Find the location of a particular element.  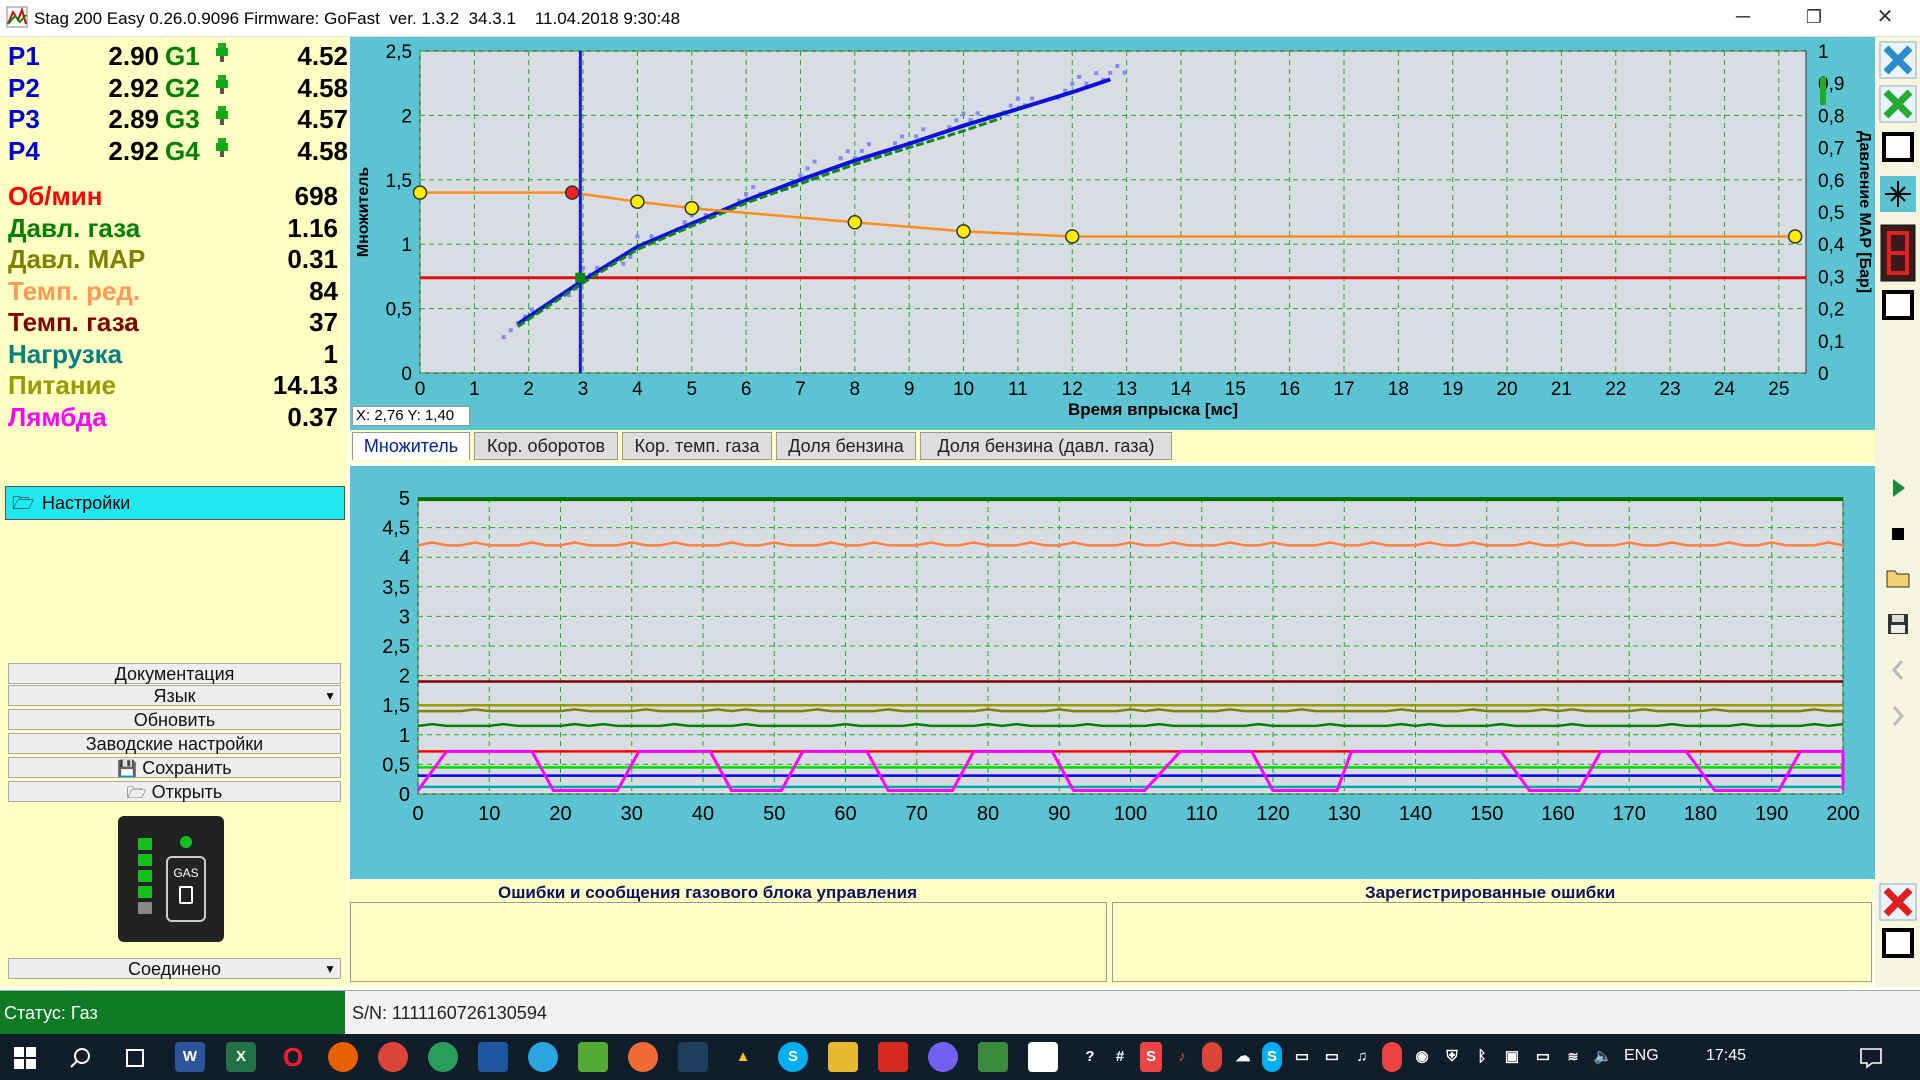

cloud-icon: ☁ is located at coordinates (1243, 1057).